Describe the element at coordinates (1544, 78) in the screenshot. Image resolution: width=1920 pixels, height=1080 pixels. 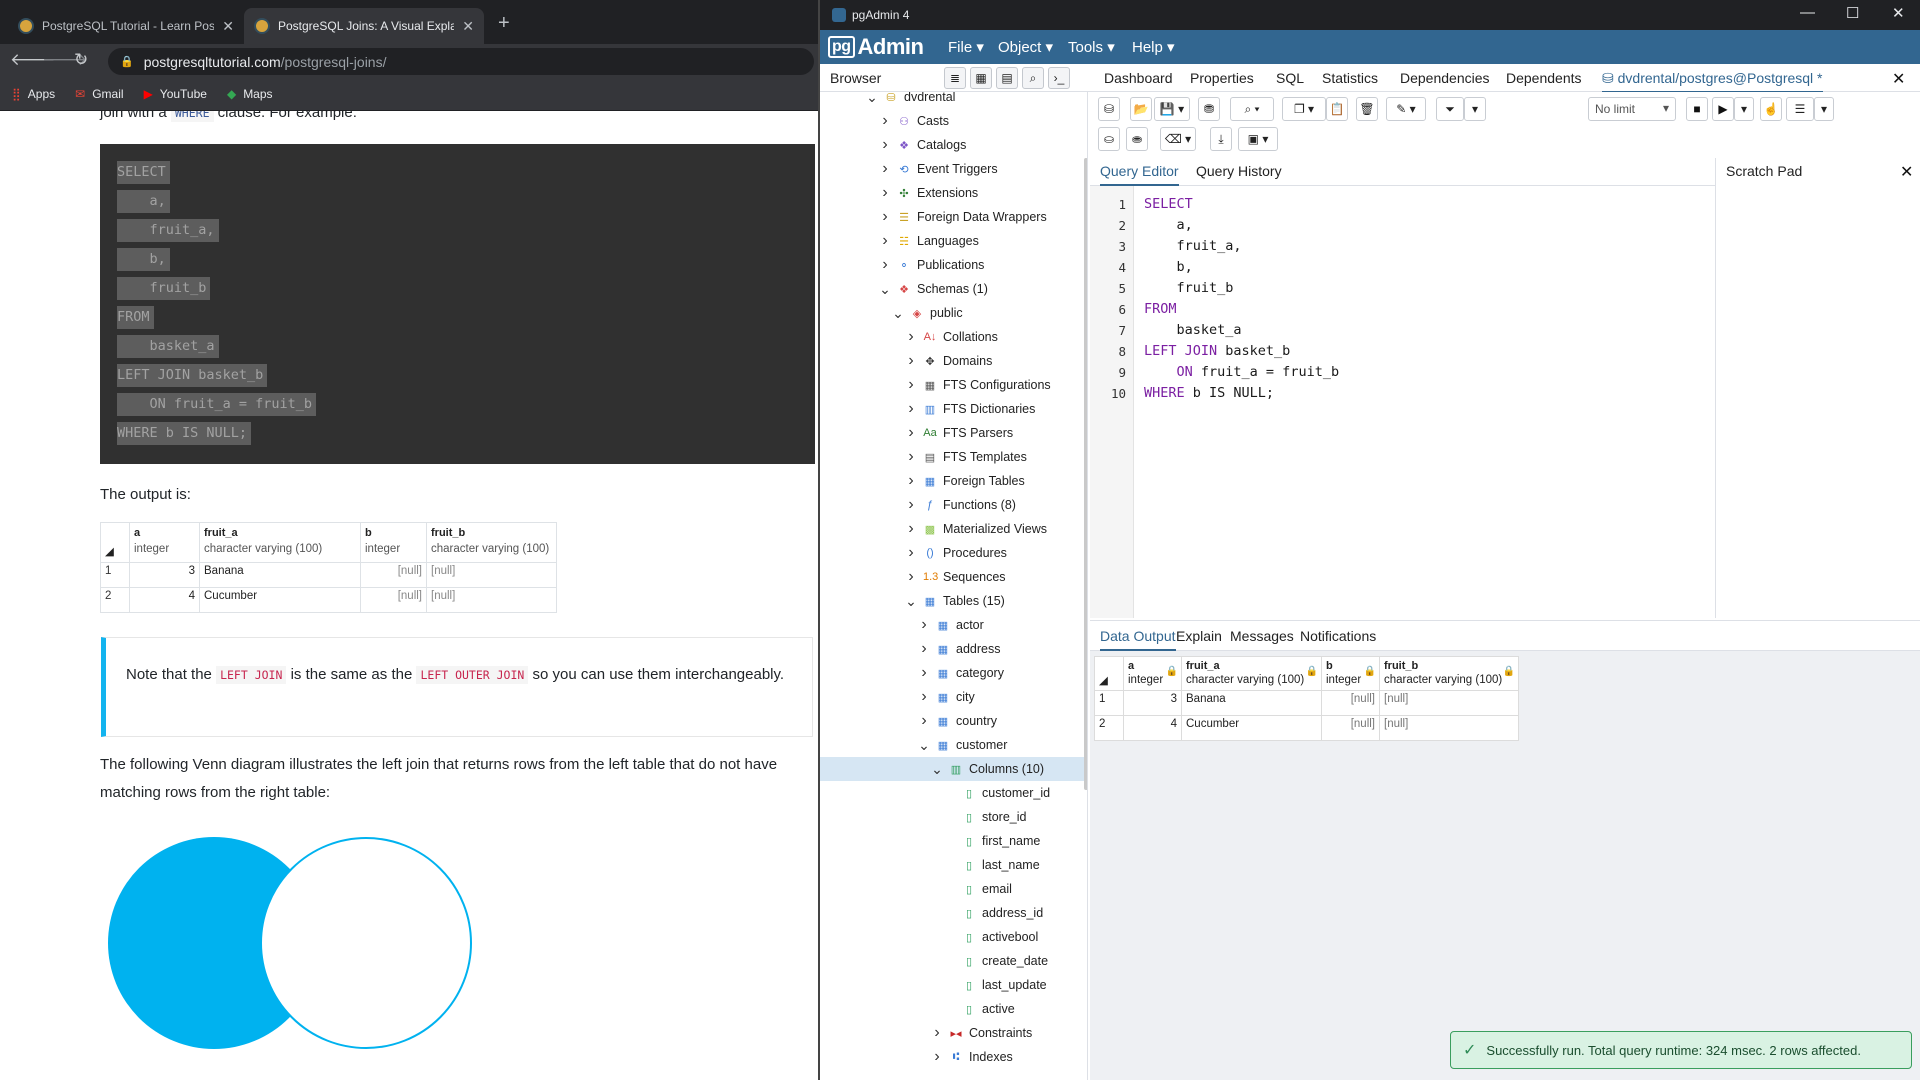
I see `tab-dependents: Dependents` at that location.